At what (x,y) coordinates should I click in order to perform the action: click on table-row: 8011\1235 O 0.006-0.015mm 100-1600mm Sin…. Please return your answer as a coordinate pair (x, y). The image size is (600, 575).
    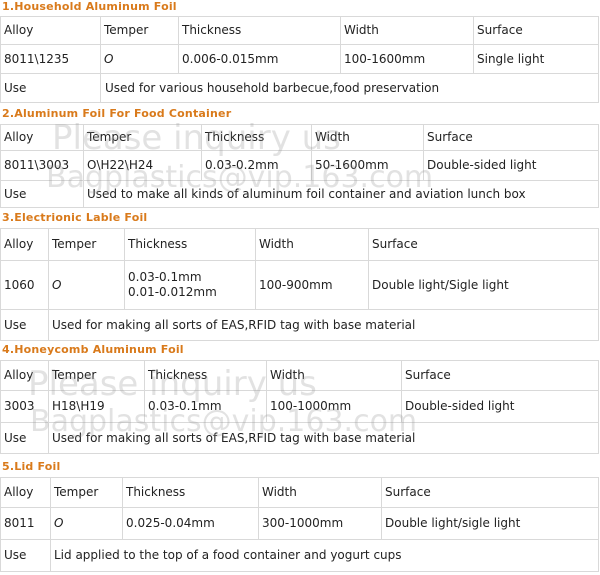
    Looking at the image, I should click on (299, 59).